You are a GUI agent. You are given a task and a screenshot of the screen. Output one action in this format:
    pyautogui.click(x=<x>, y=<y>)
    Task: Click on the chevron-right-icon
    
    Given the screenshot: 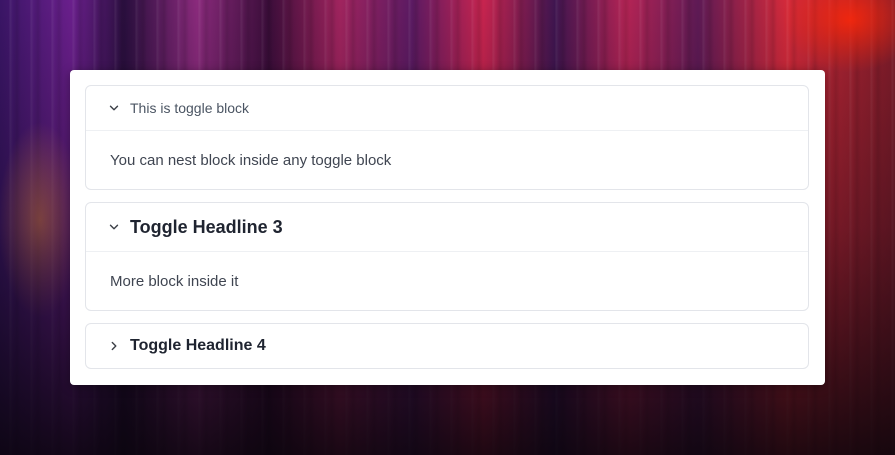 What is the action you would take?
    pyautogui.click(x=114, y=346)
    